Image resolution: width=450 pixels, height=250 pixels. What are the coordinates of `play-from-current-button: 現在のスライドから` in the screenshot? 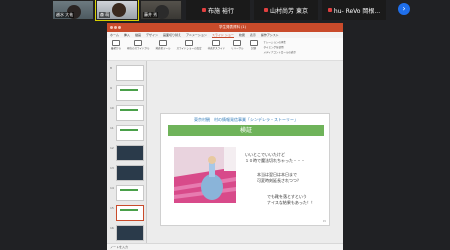 It's located at (138, 45).